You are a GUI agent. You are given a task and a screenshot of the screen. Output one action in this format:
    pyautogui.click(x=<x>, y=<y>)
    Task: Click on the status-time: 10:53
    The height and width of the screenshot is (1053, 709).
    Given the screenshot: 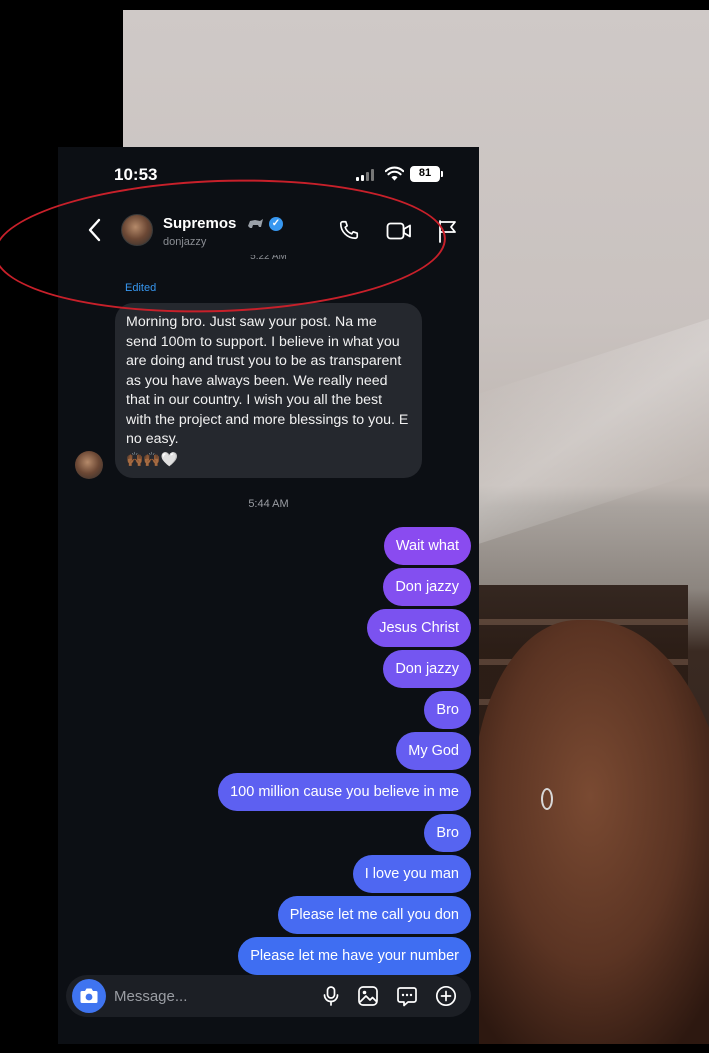 What is the action you would take?
    pyautogui.click(x=136, y=174)
    